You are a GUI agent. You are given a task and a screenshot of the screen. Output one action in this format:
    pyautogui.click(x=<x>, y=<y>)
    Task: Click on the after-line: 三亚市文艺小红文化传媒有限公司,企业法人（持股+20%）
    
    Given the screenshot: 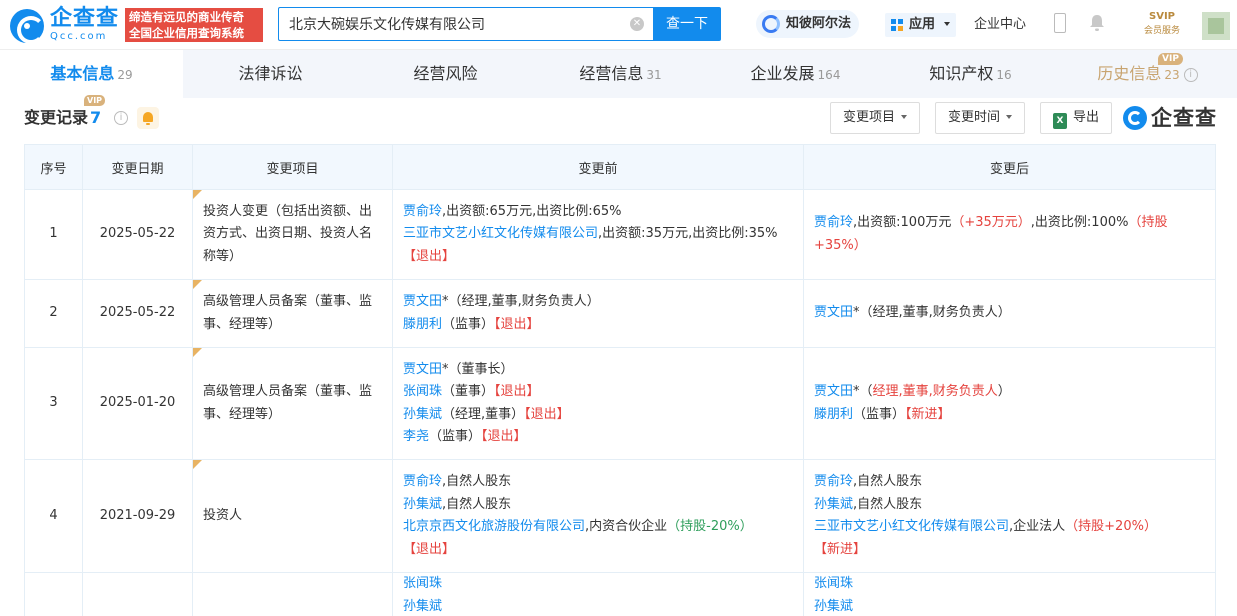 What is the action you would take?
    pyautogui.click(x=1009, y=527)
    